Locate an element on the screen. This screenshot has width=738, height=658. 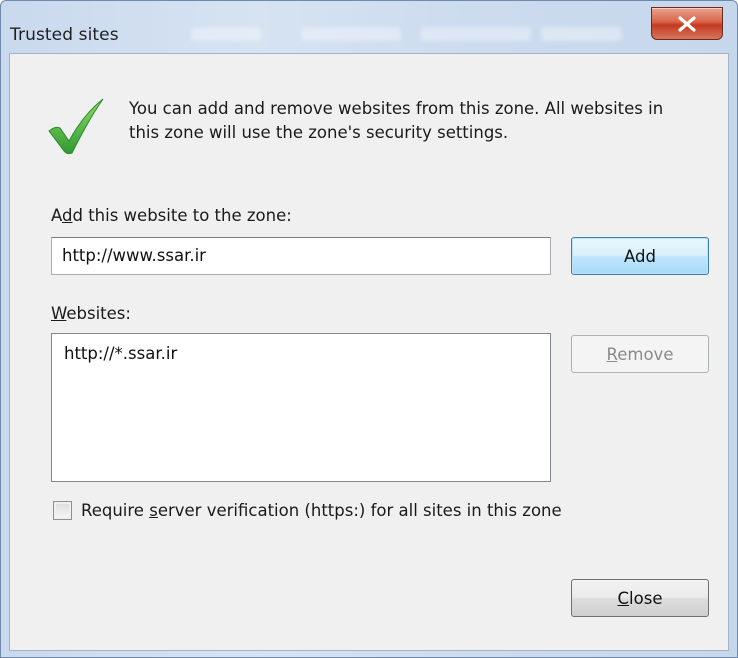
label-mnemonic: W is located at coordinates (59, 313).